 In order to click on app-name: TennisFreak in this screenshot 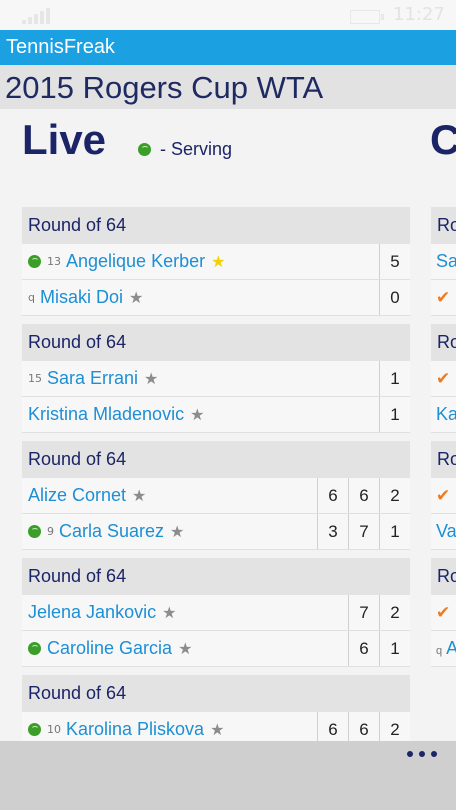, I will do `click(60, 47)`.